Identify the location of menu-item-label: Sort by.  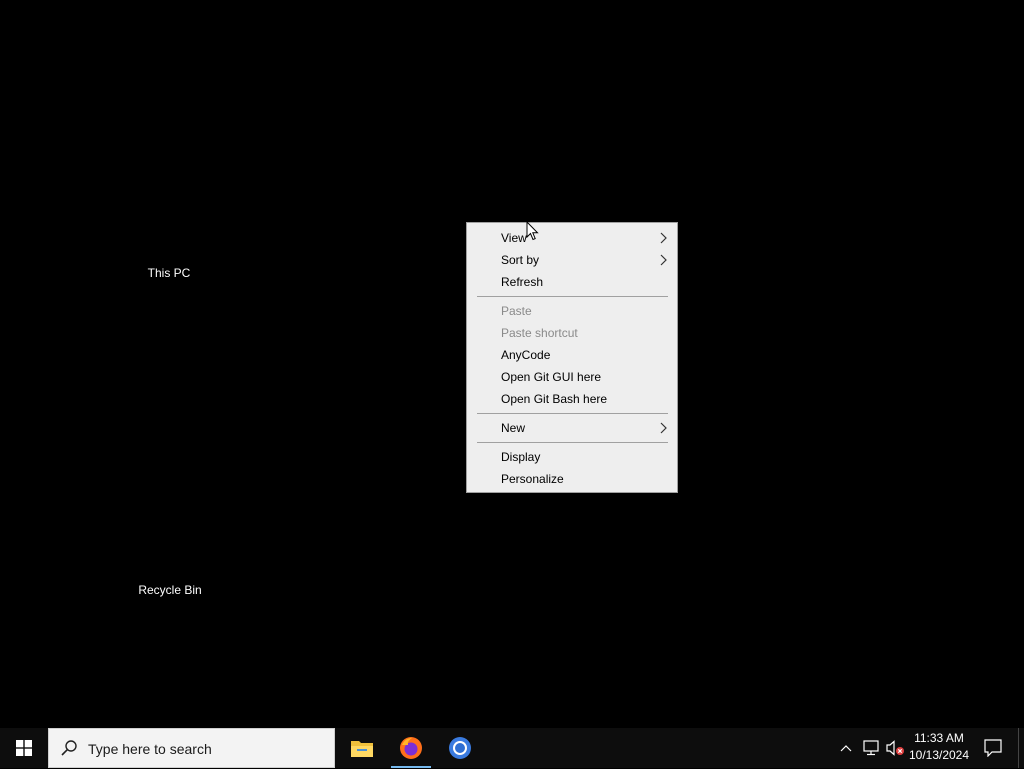
(520, 260).